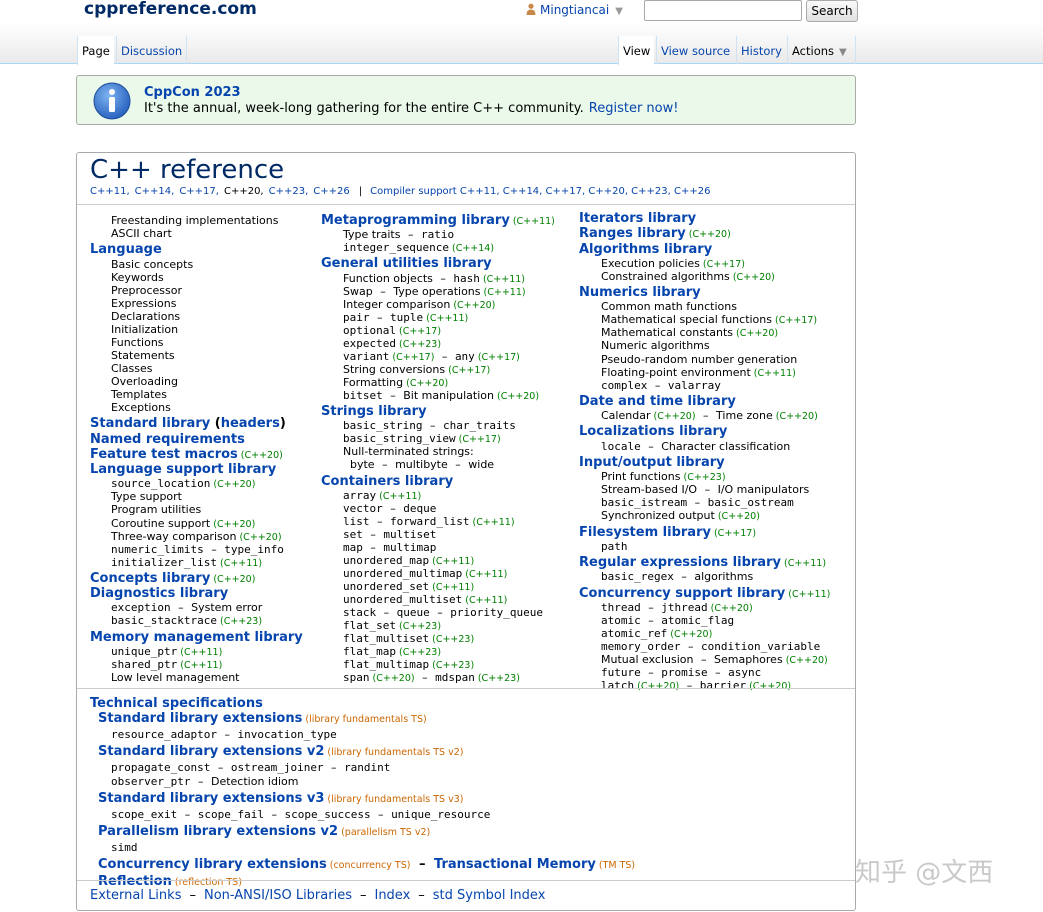 This screenshot has width=1043, height=912. Describe the element at coordinates (394, 369) in the screenshot. I see `link-string-conversions: String conversions` at that location.